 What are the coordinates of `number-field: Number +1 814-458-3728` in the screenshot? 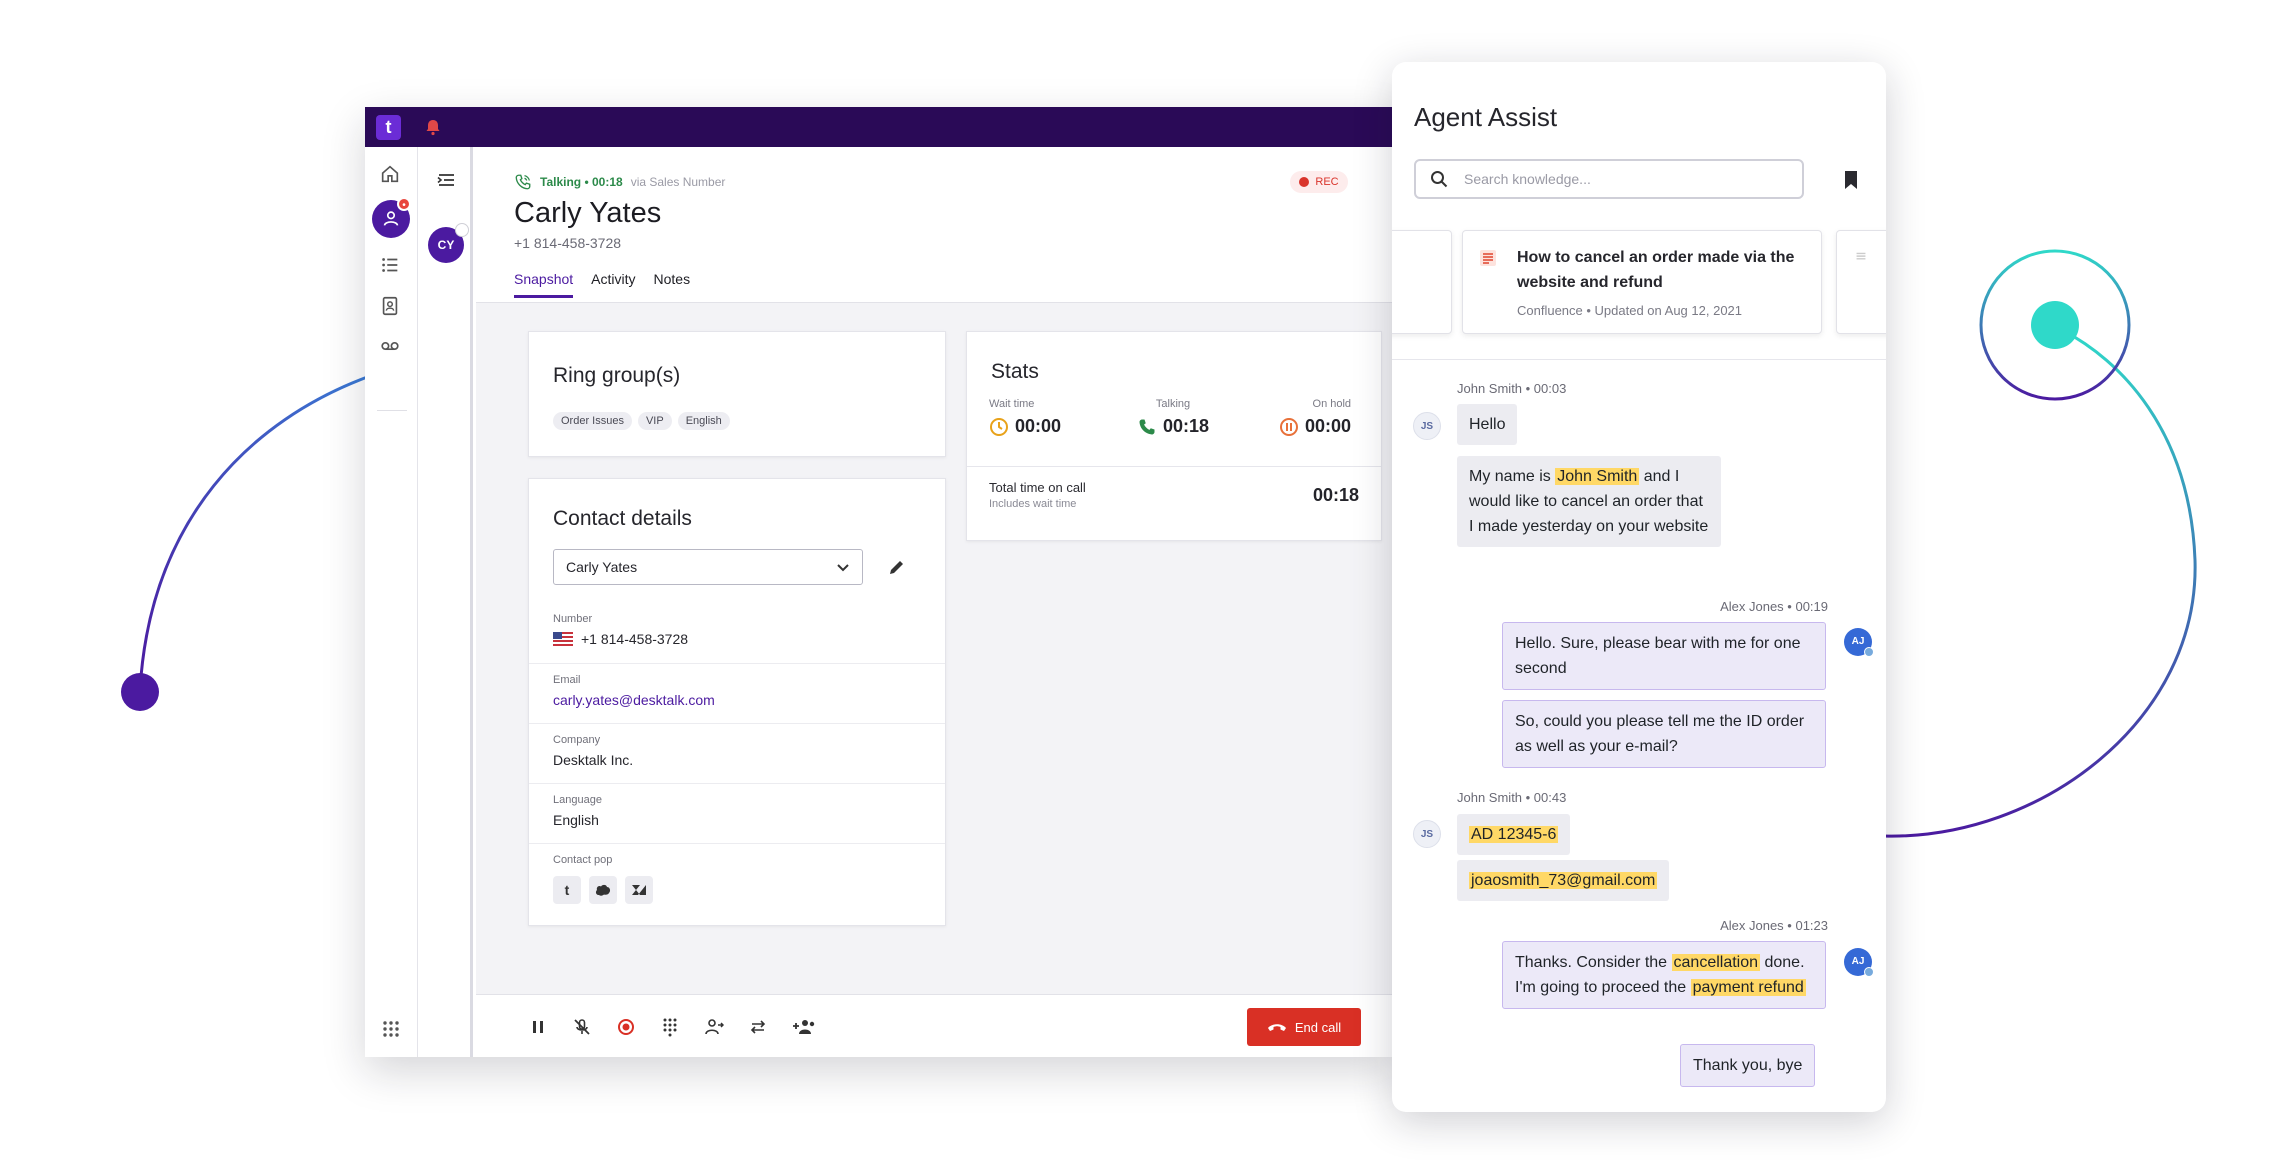 It's located at (737, 633).